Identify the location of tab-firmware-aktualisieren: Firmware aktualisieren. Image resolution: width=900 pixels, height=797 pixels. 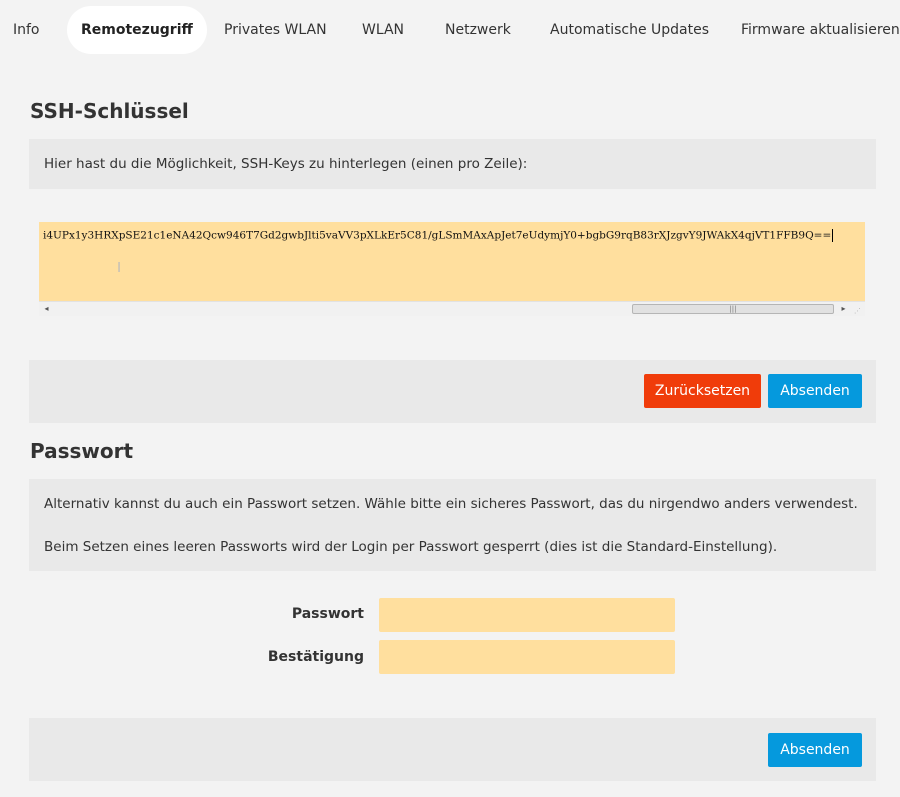
(820, 30).